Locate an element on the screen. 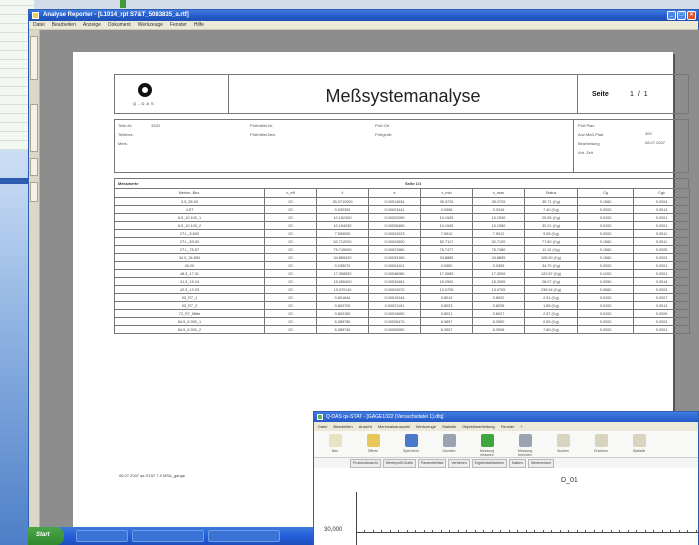 Image resolution: width=699 pixels, height=545 pixels. tab-werteprofil: Werteprofil Grafik is located at coordinates (399, 463).